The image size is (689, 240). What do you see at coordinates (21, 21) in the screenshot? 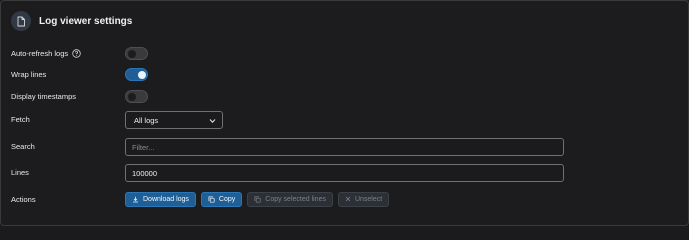
I see `document-icon` at bounding box center [21, 21].